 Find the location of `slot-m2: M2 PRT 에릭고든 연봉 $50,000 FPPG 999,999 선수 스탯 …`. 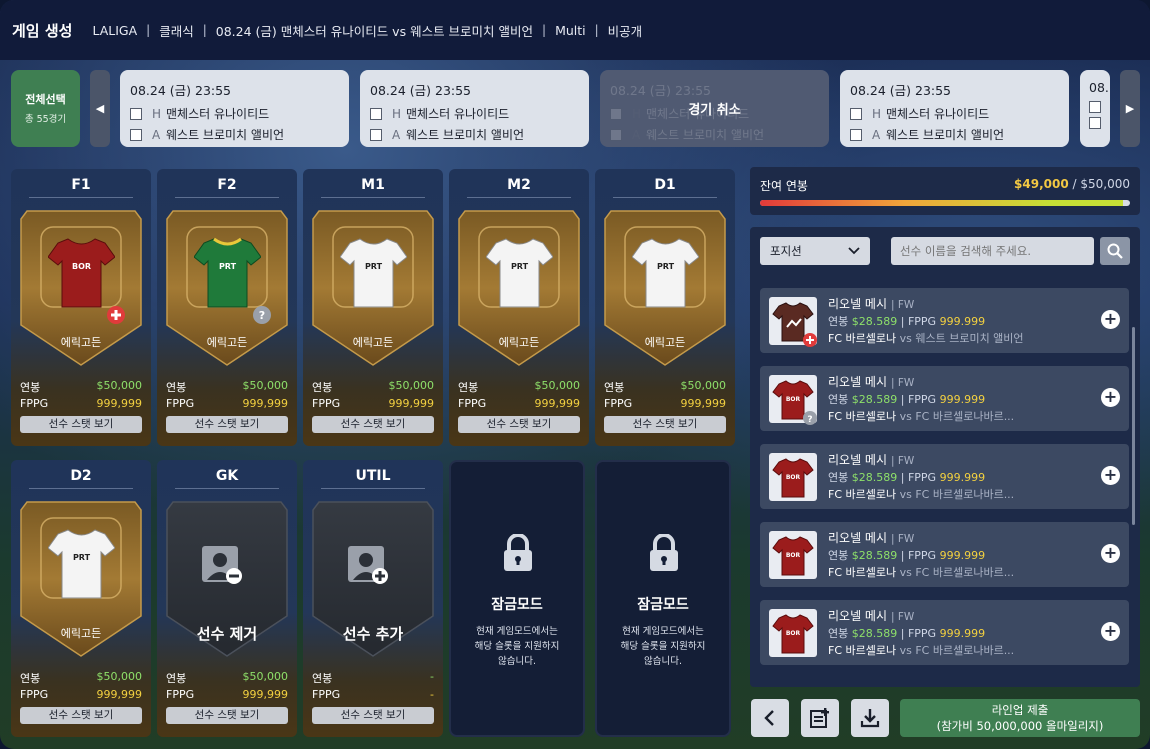

slot-m2: M2 PRT 에릭고든 연봉 $50,000 FPPG 999,999 선수 스탯 … is located at coordinates (519, 307).